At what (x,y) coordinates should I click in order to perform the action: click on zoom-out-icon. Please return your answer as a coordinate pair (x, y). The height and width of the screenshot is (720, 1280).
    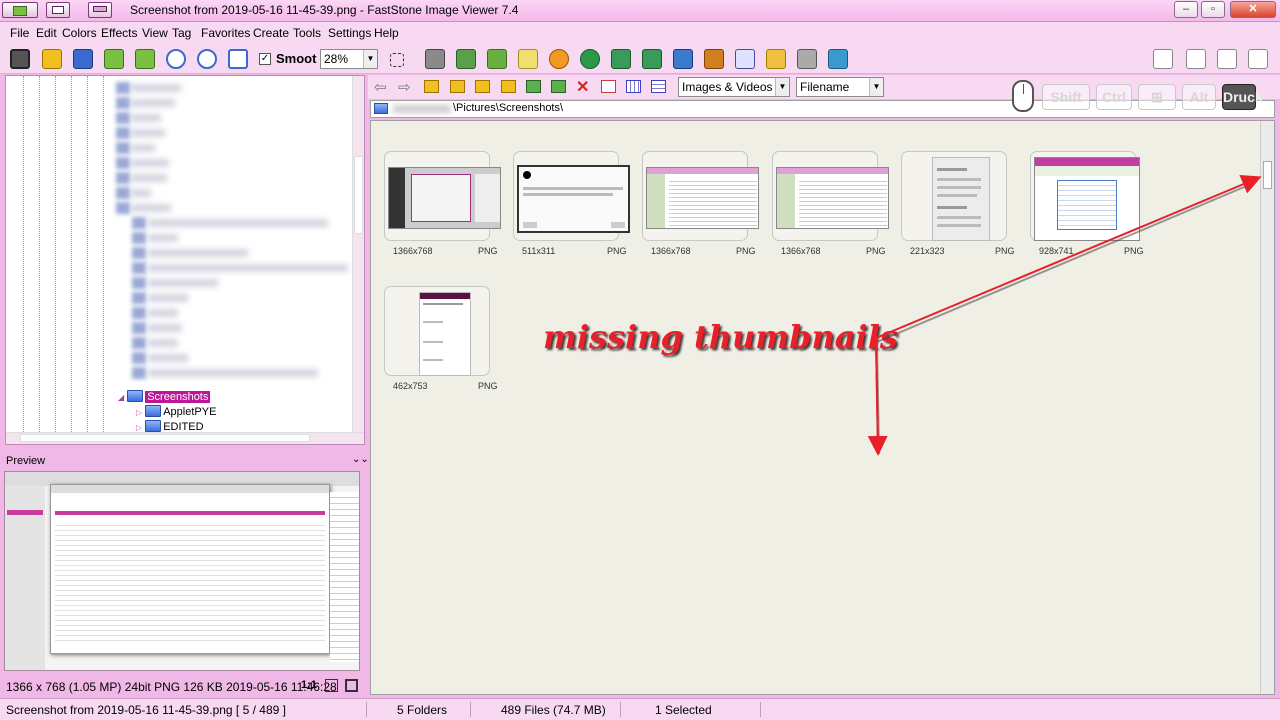
    Looking at the image, I should click on (207, 59).